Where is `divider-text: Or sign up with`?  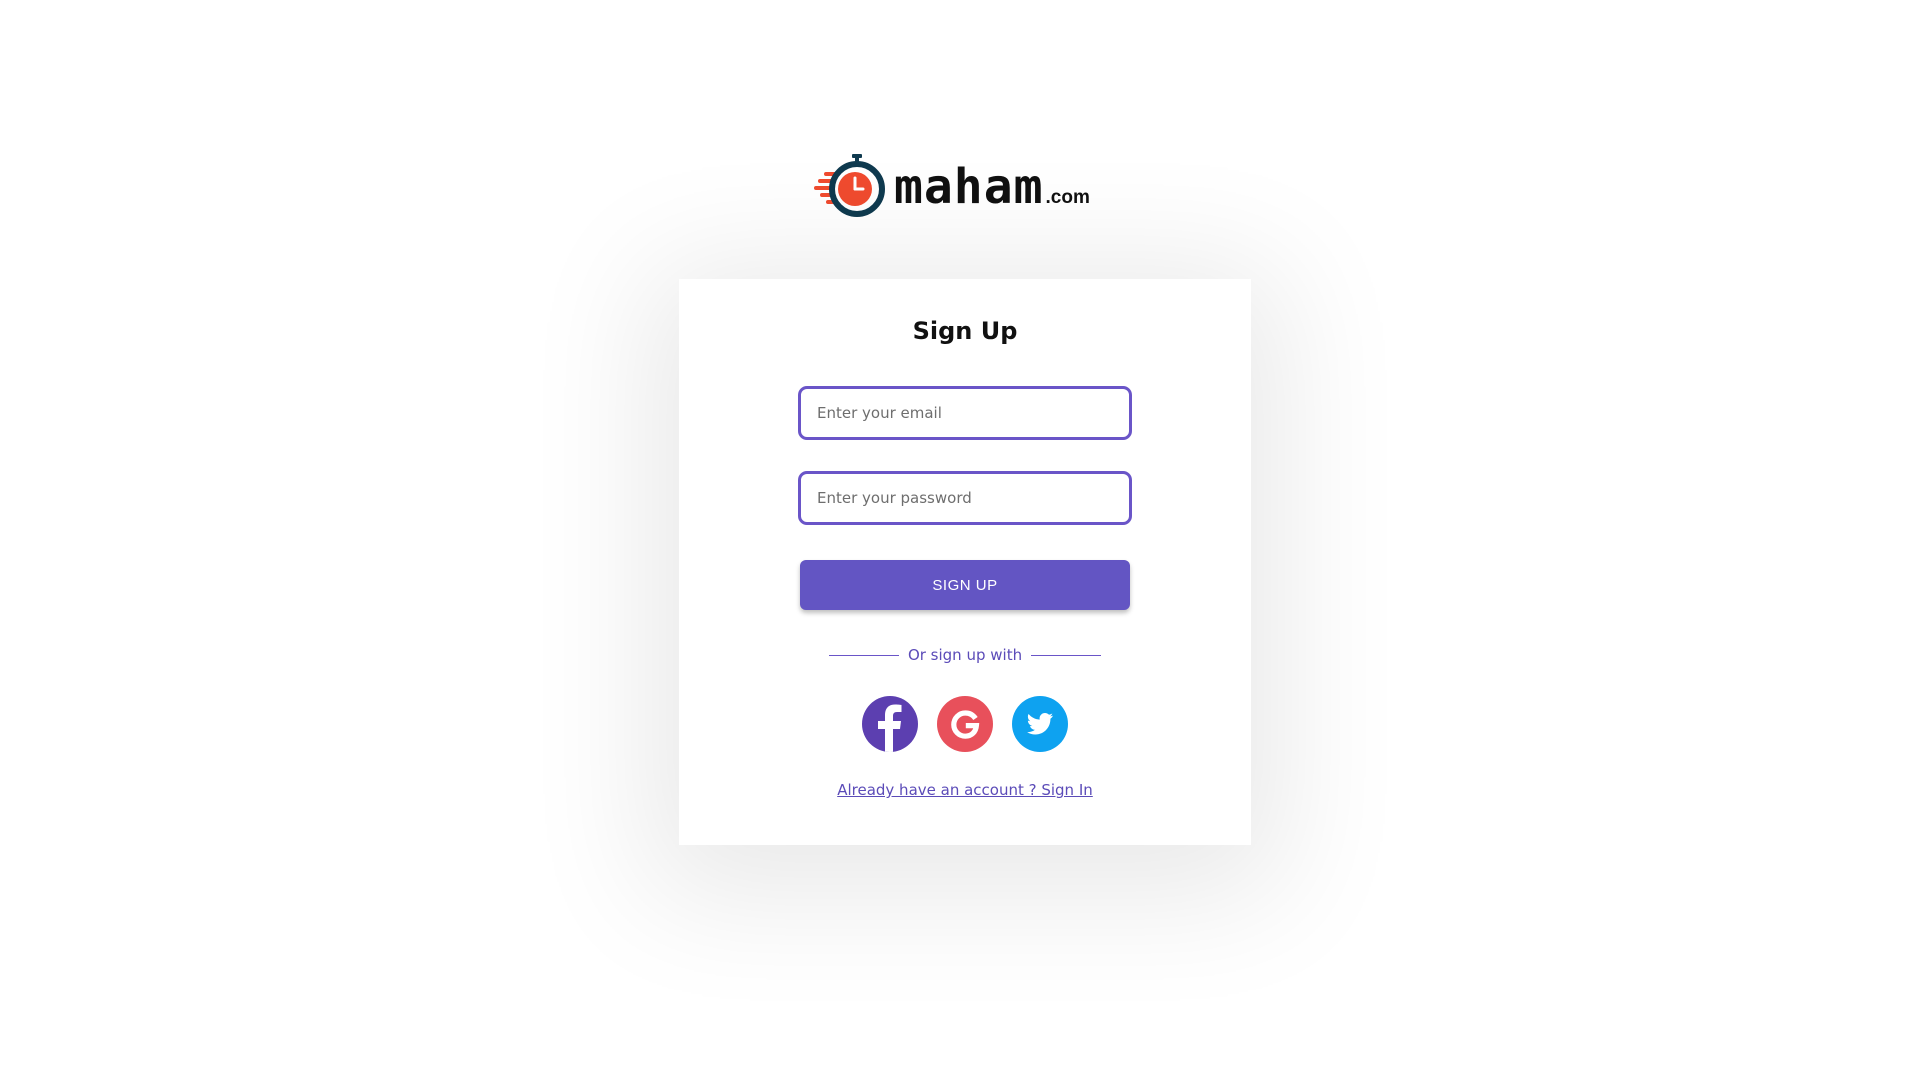
divider-text: Or sign up with is located at coordinates (965, 655).